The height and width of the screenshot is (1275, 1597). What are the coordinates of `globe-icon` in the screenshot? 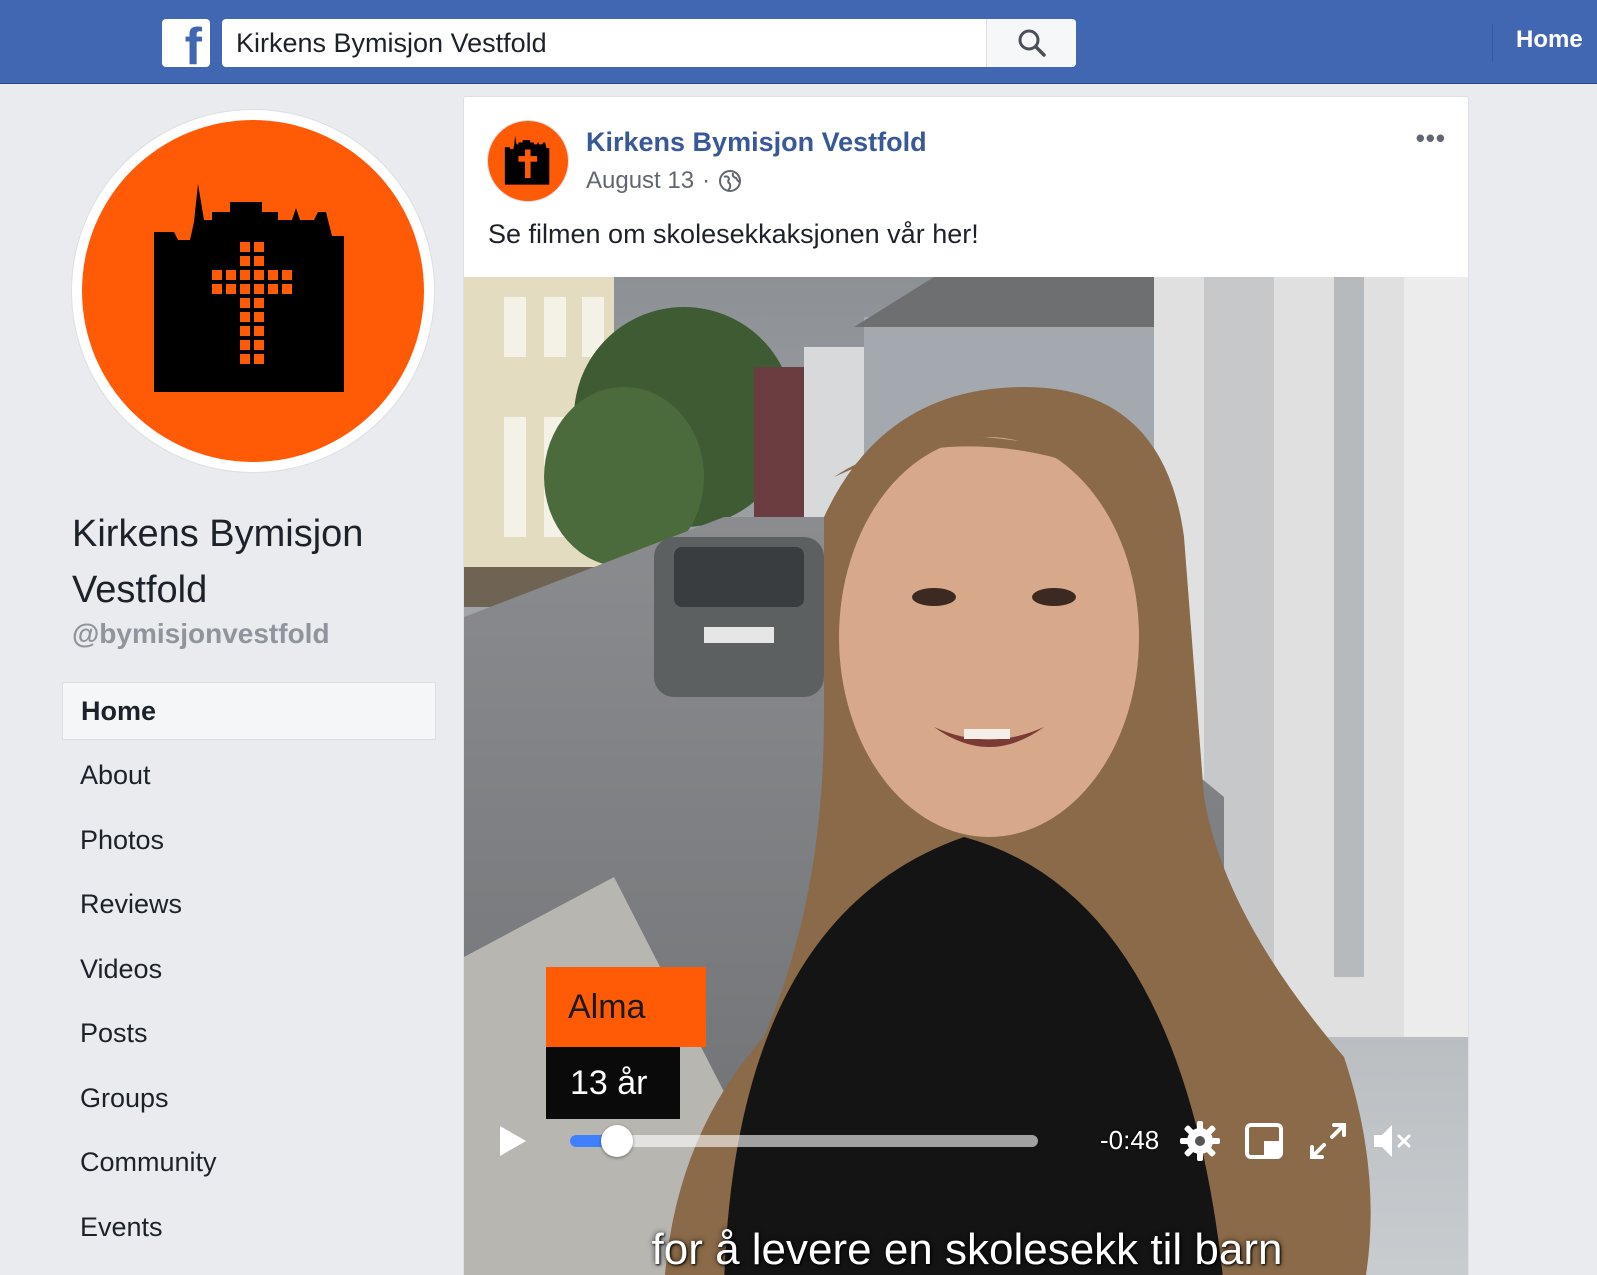 It's located at (730, 181).